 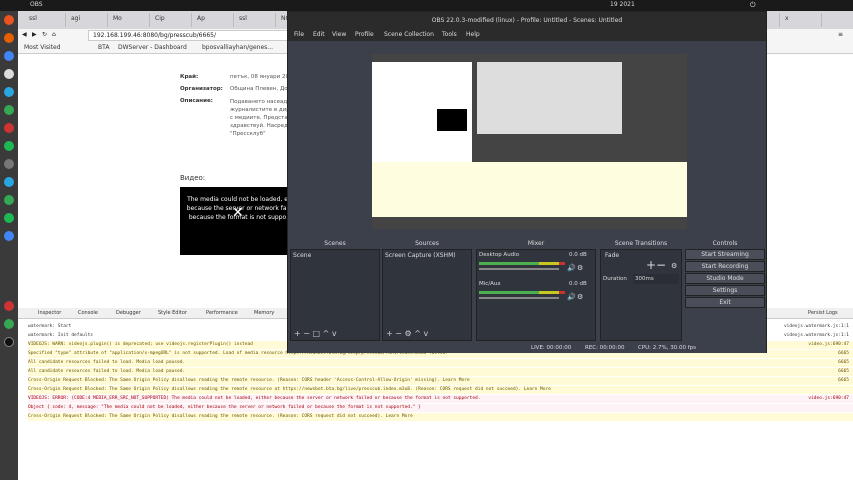 What do you see at coordinates (152, 47) in the screenshot?
I see `bookmark-dwserver: DWServer - Dashboard` at bounding box center [152, 47].